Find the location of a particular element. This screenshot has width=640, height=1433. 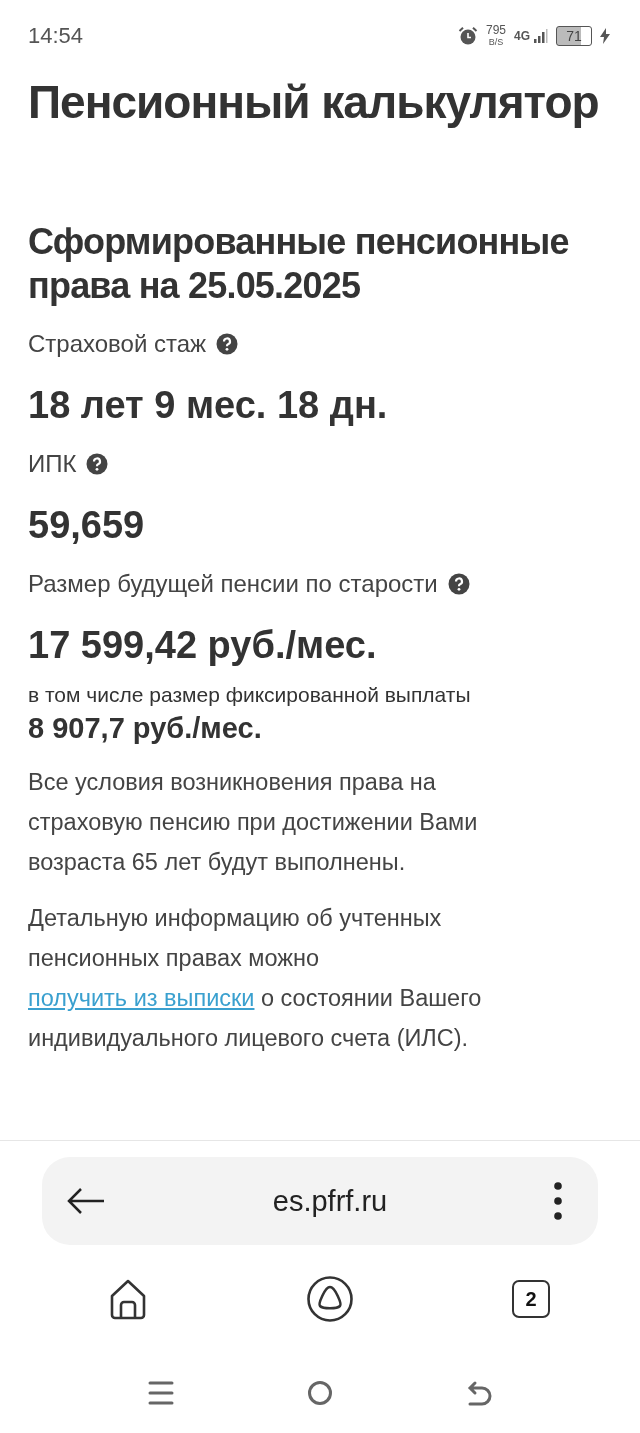

menu-icon is located at coordinates (161, 1393).